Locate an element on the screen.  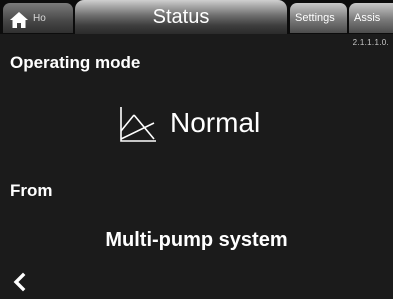
tab-assist: Assis is located at coordinates (371, 18).